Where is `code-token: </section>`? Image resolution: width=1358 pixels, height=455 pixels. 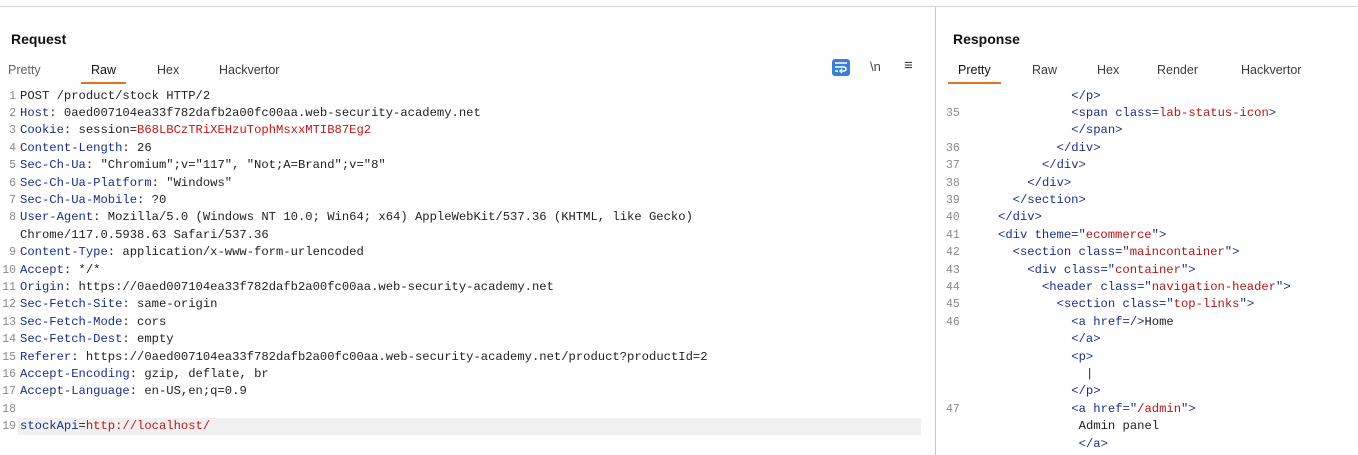
code-token: </section> is located at coordinates (1049, 199).